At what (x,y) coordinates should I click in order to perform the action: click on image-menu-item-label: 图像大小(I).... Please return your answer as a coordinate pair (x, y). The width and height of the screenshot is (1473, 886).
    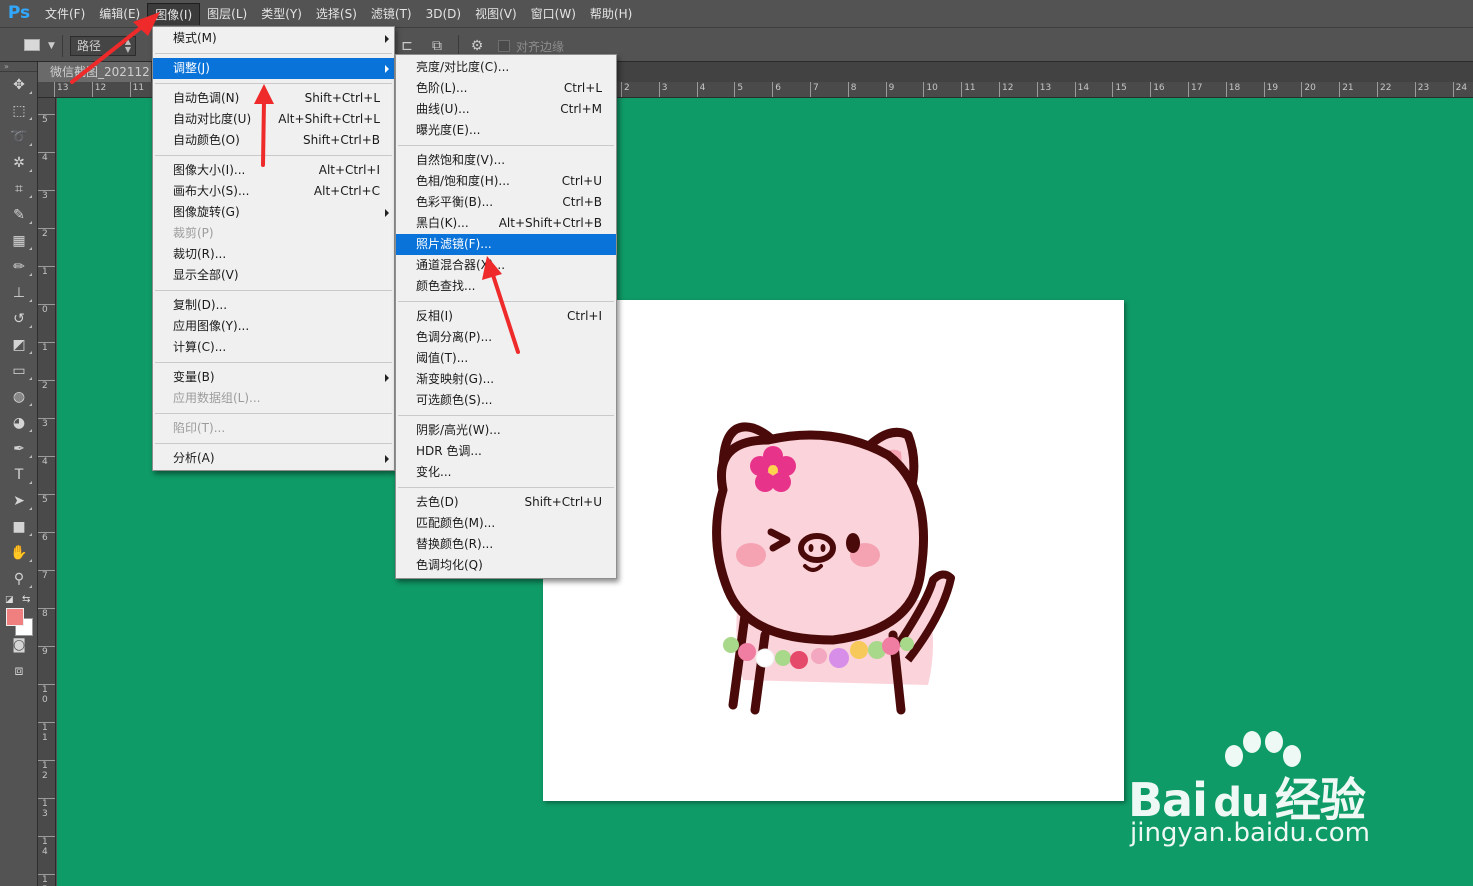
    Looking at the image, I should click on (209, 170).